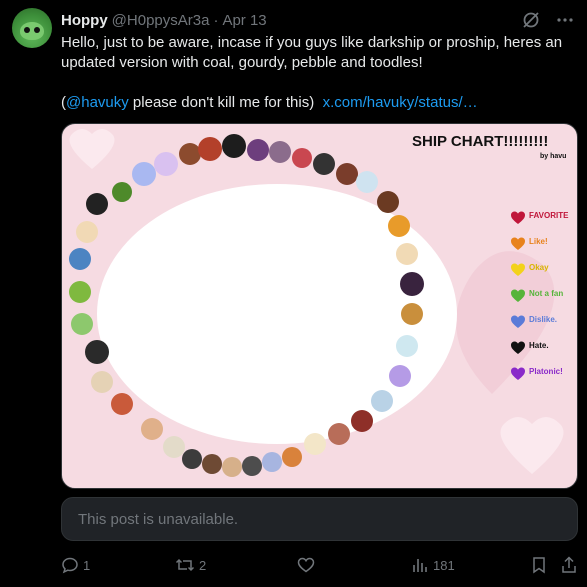 The height and width of the screenshot is (587, 587). I want to click on share-icon, so click(569, 564).